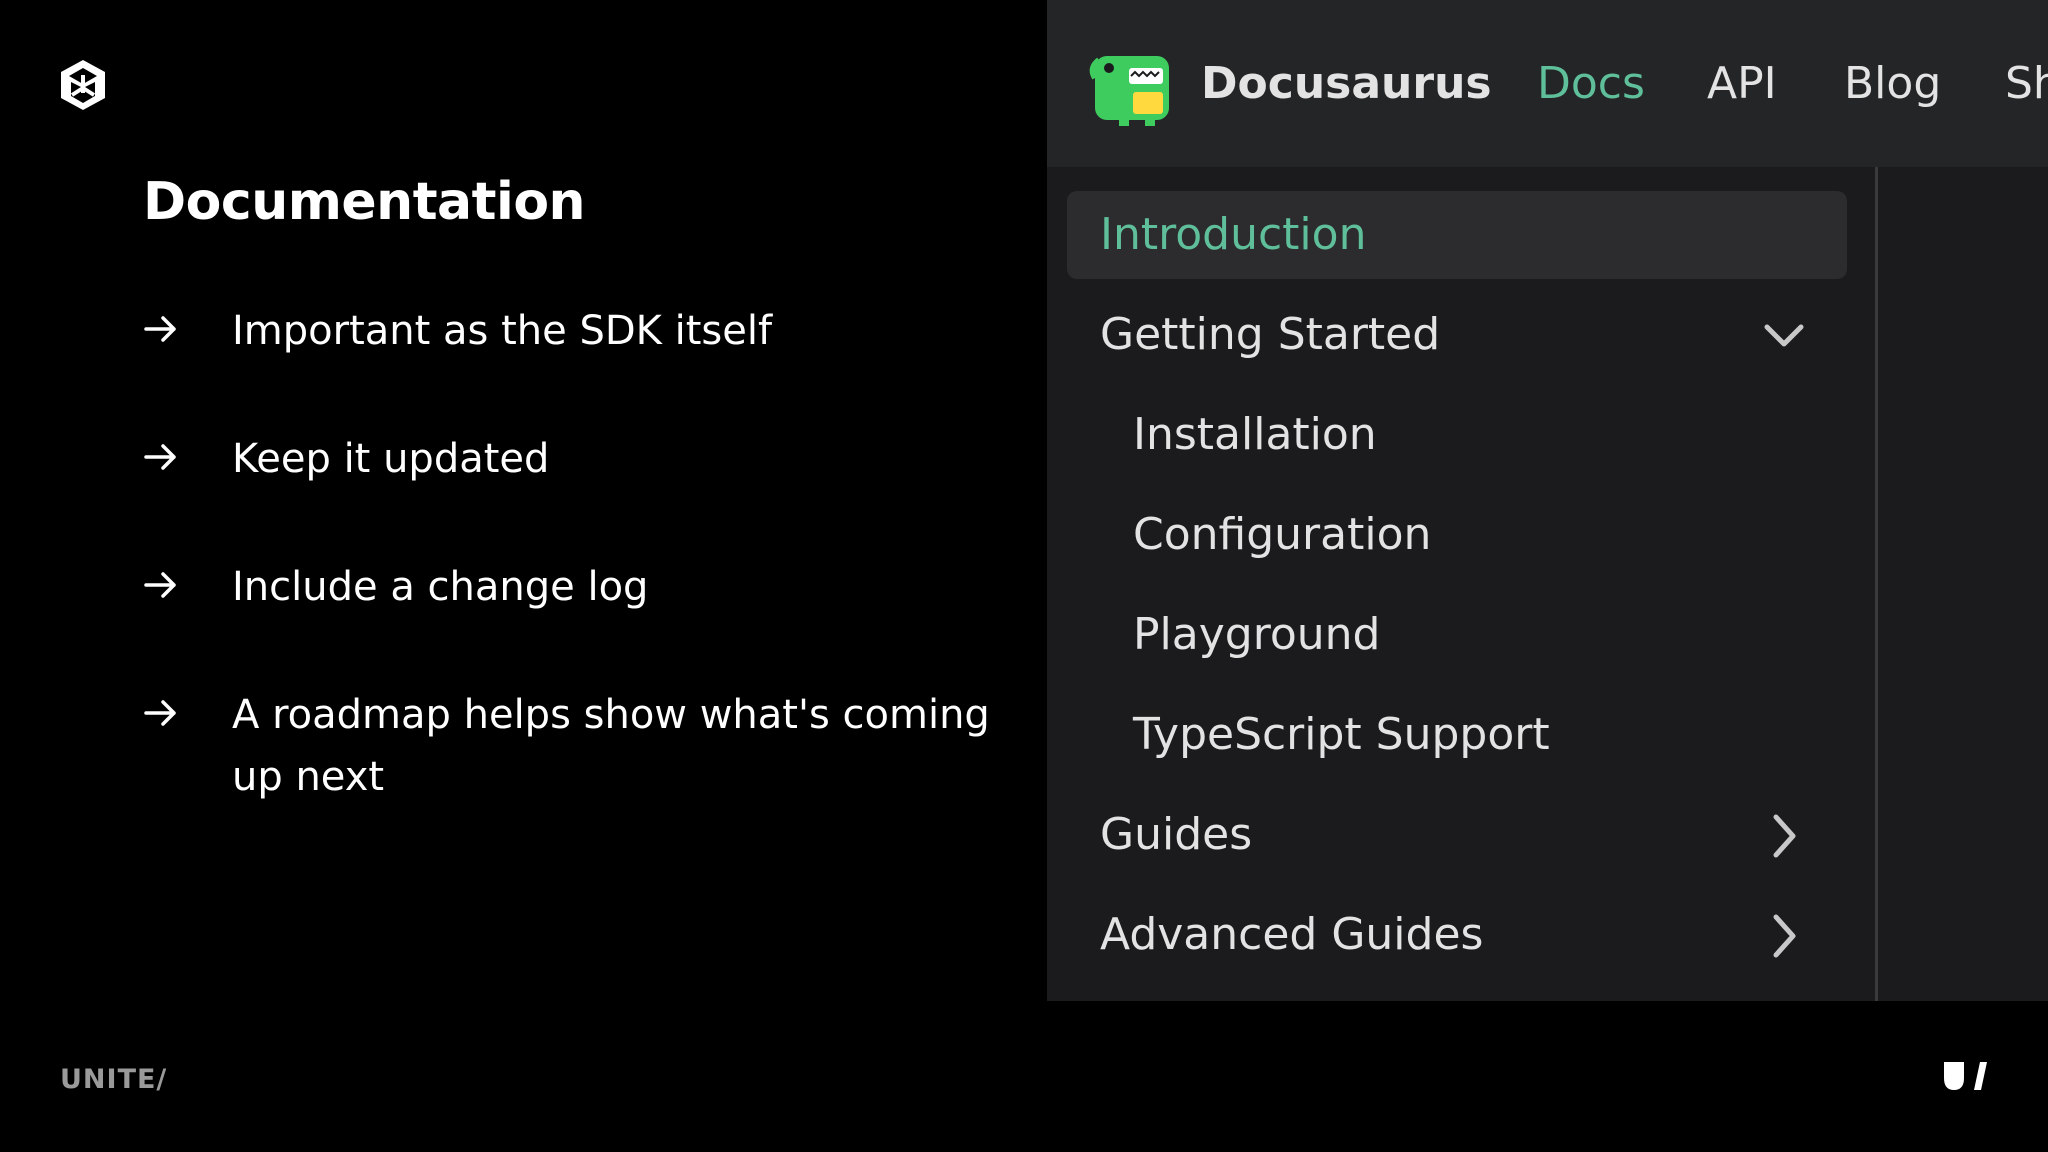 This screenshot has height=1152, width=2048. What do you see at coordinates (1233, 234) in the screenshot?
I see `sidebar-item-label: Introduction` at bounding box center [1233, 234].